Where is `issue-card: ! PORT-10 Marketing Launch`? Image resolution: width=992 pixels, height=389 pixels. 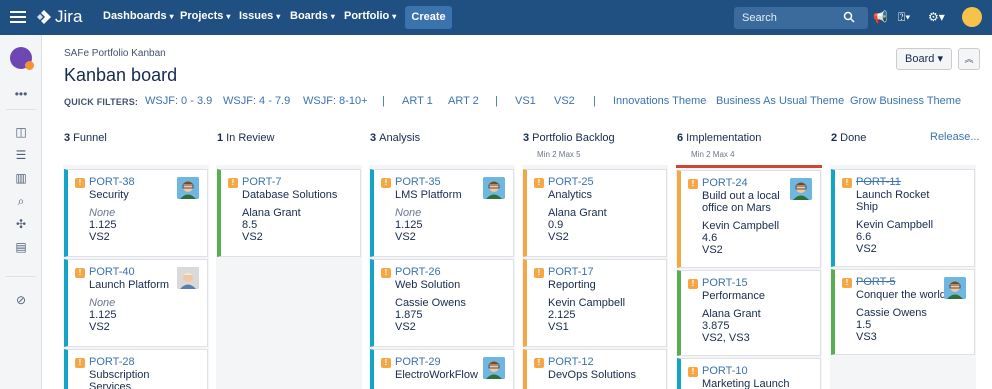 issue-card: ! PORT-10 Marketing Launch is located at coordinates (749, 373).